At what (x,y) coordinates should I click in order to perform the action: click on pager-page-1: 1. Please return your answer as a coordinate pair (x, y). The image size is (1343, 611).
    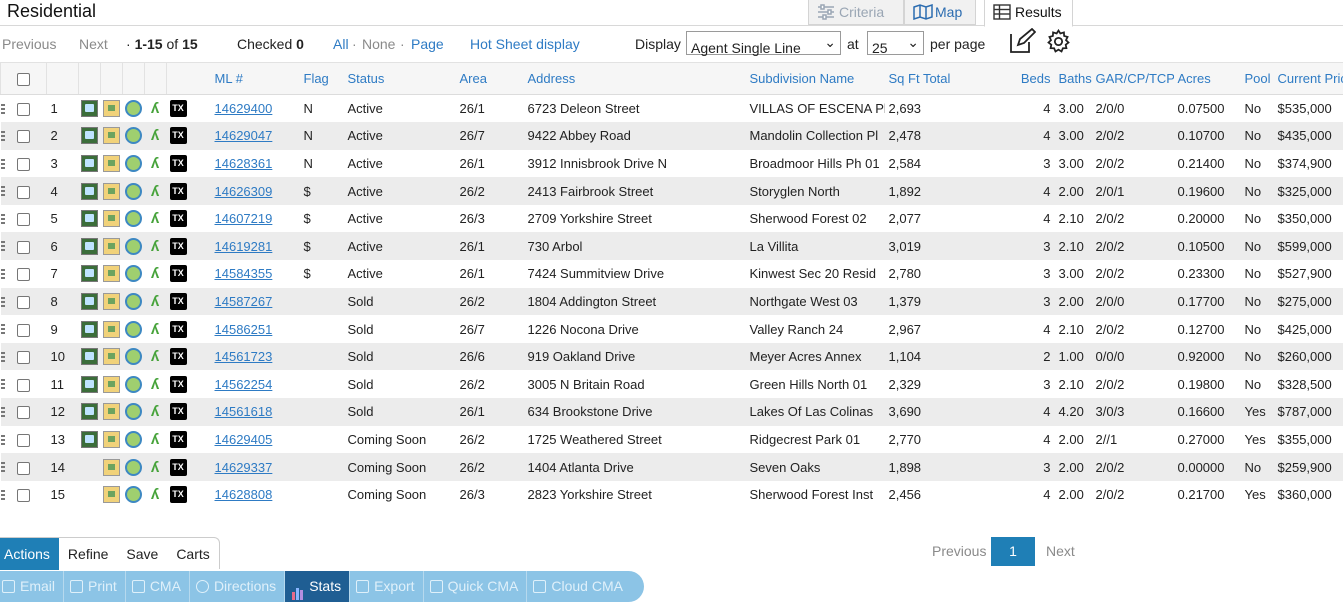
    Looking at the image, I should click on (1013, 551).